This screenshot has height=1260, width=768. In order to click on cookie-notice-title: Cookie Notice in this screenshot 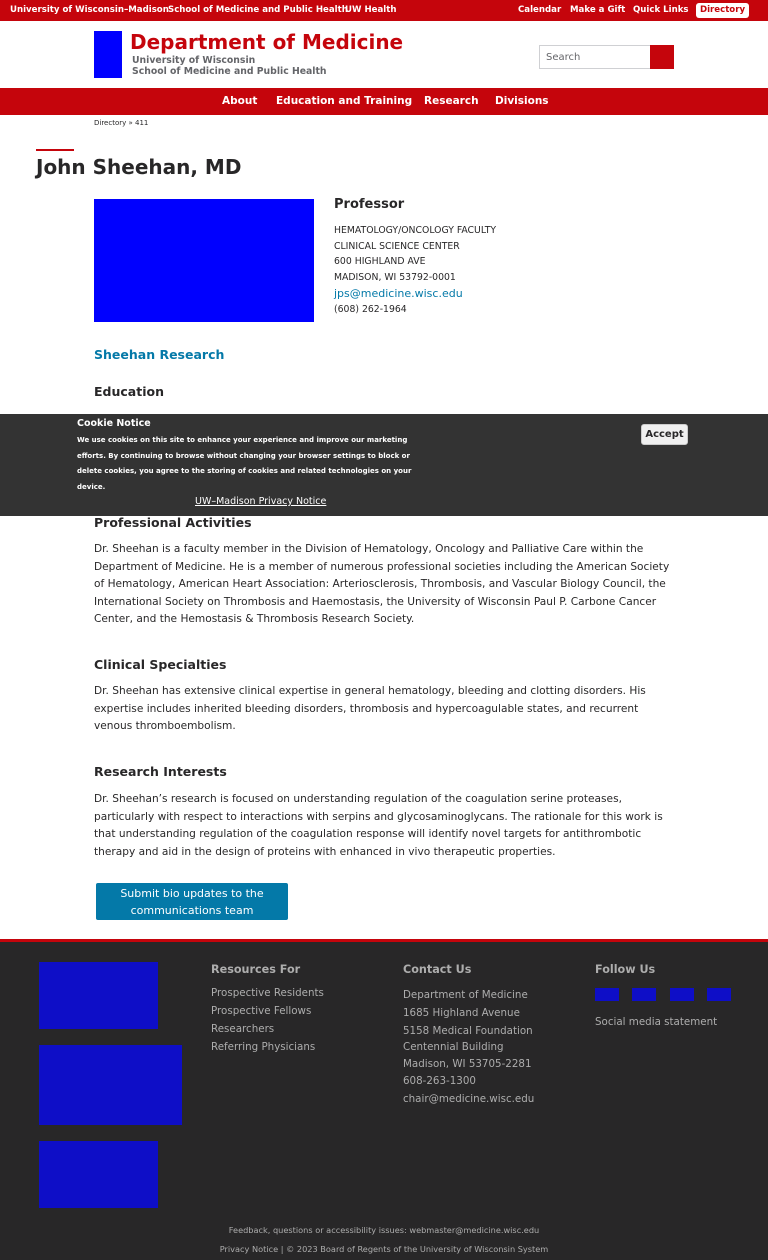, I will do `click(114, 423)`.